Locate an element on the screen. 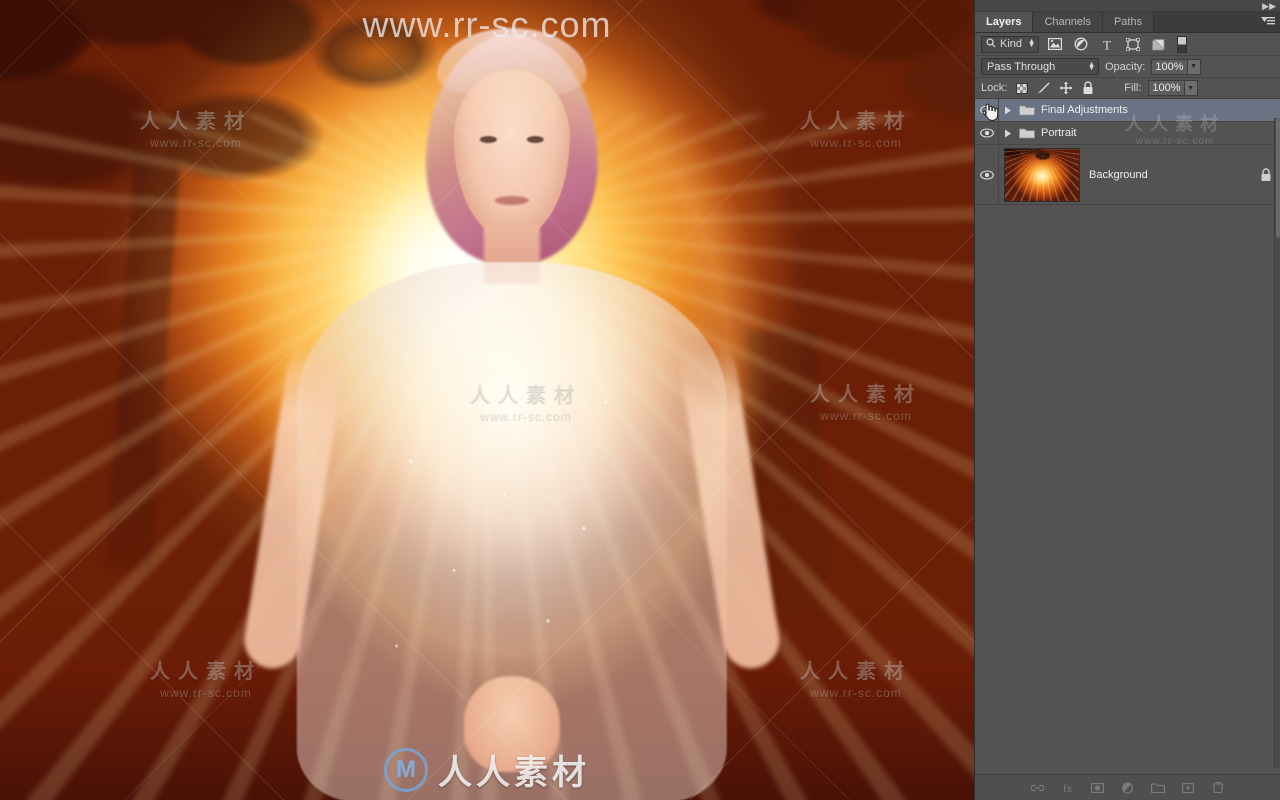 The image size is (1280, 800). blend-mode-select: Pass Through ▲ ▼ is located at coordinates (1040, 66).